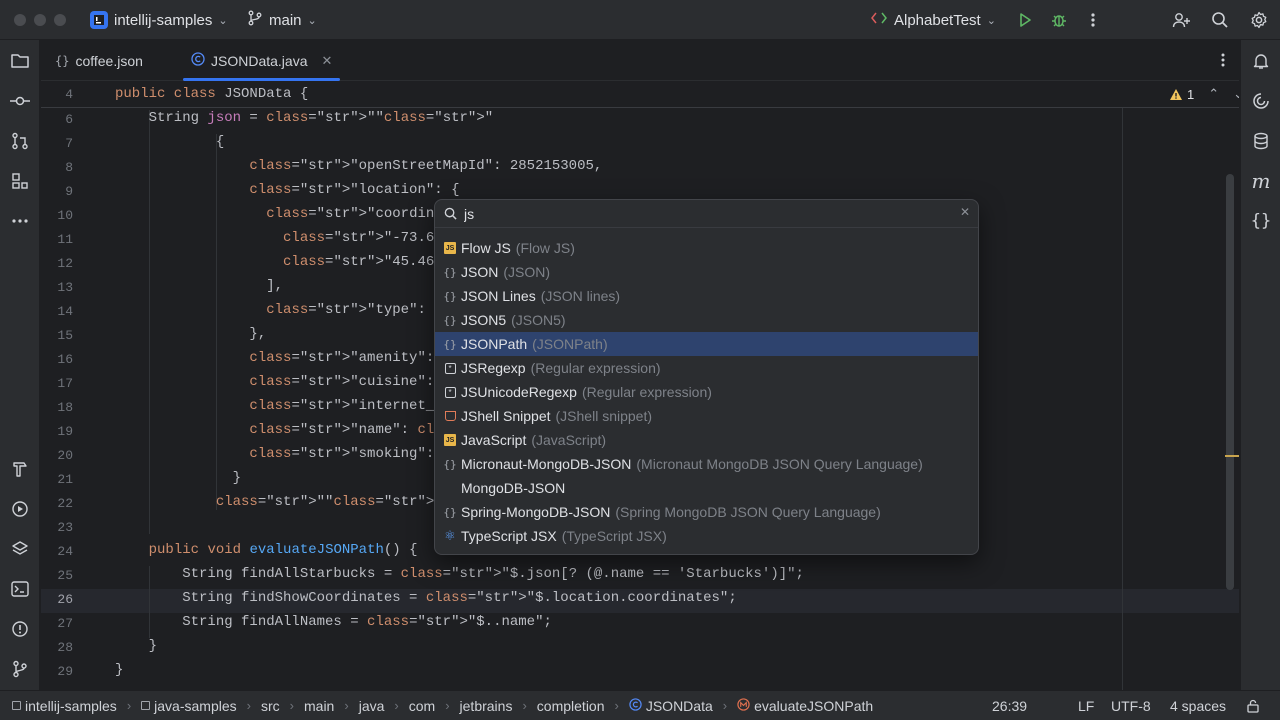  What do you see at coordinates (706, 368) in the screenshot?
I see `language-option: * JSRegexp (Regular expression)` at bounding box center [706, 368].